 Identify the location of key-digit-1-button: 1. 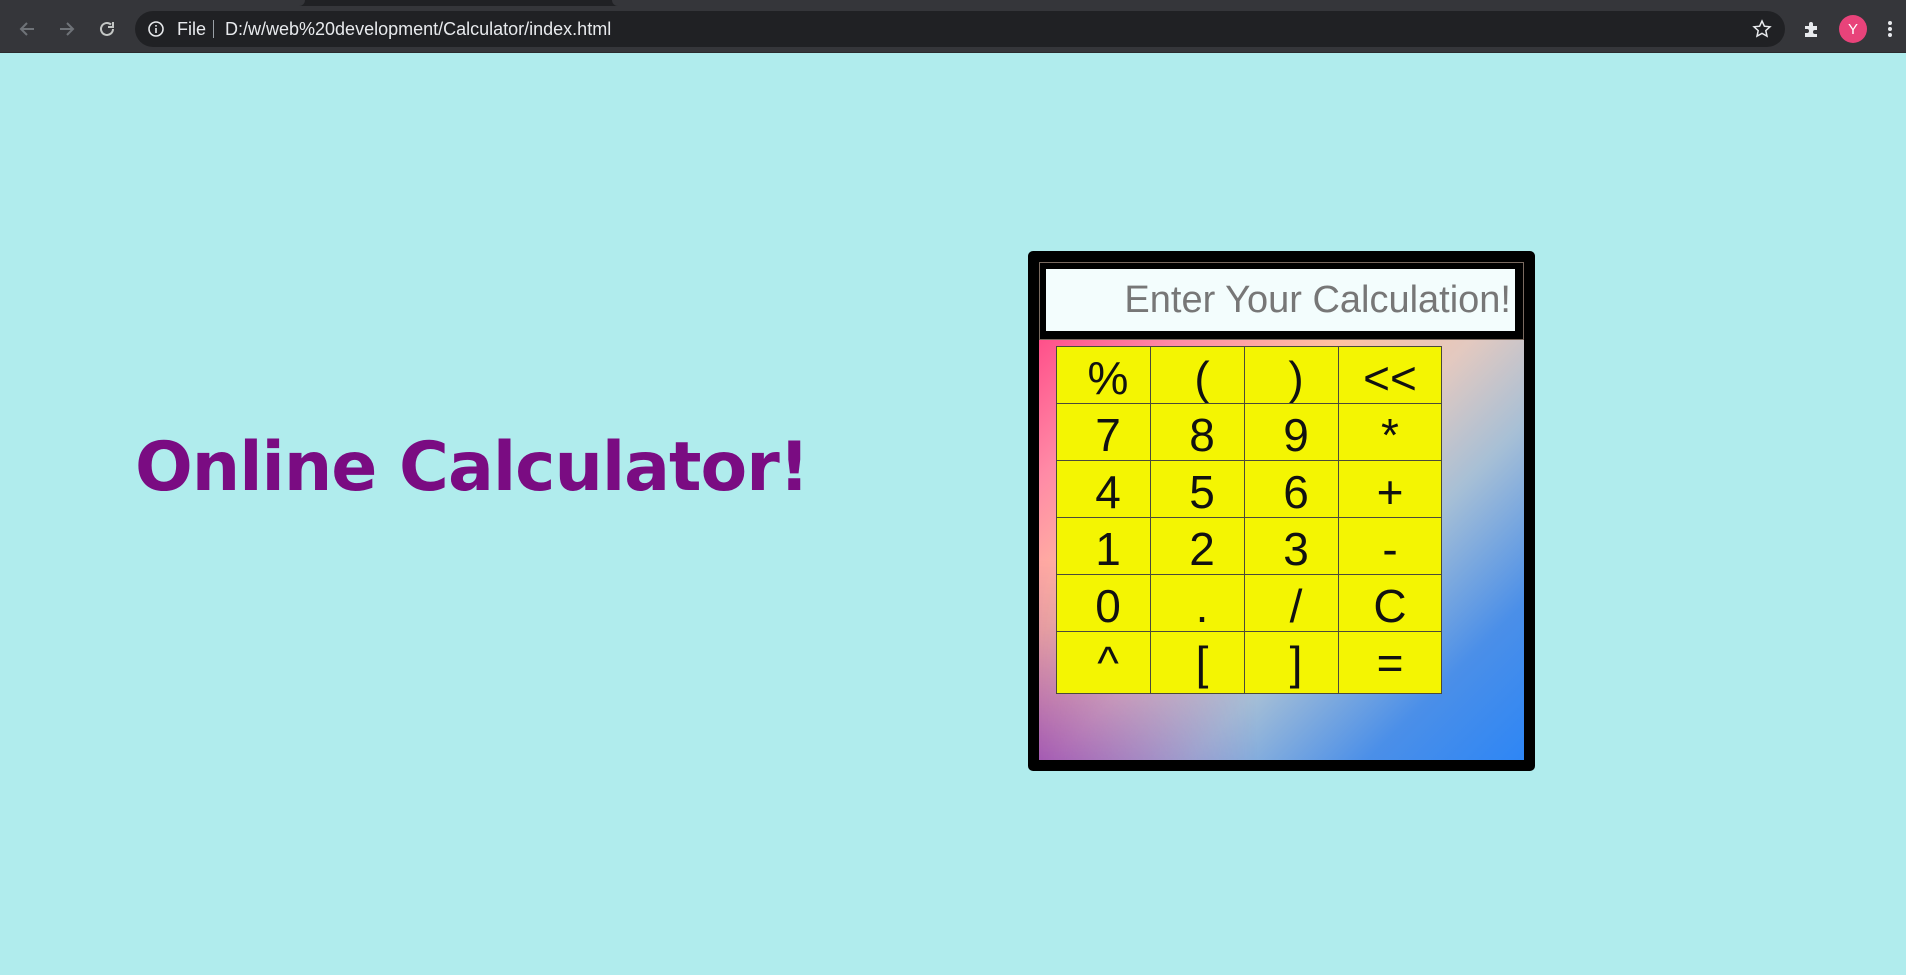
(1108, 548).